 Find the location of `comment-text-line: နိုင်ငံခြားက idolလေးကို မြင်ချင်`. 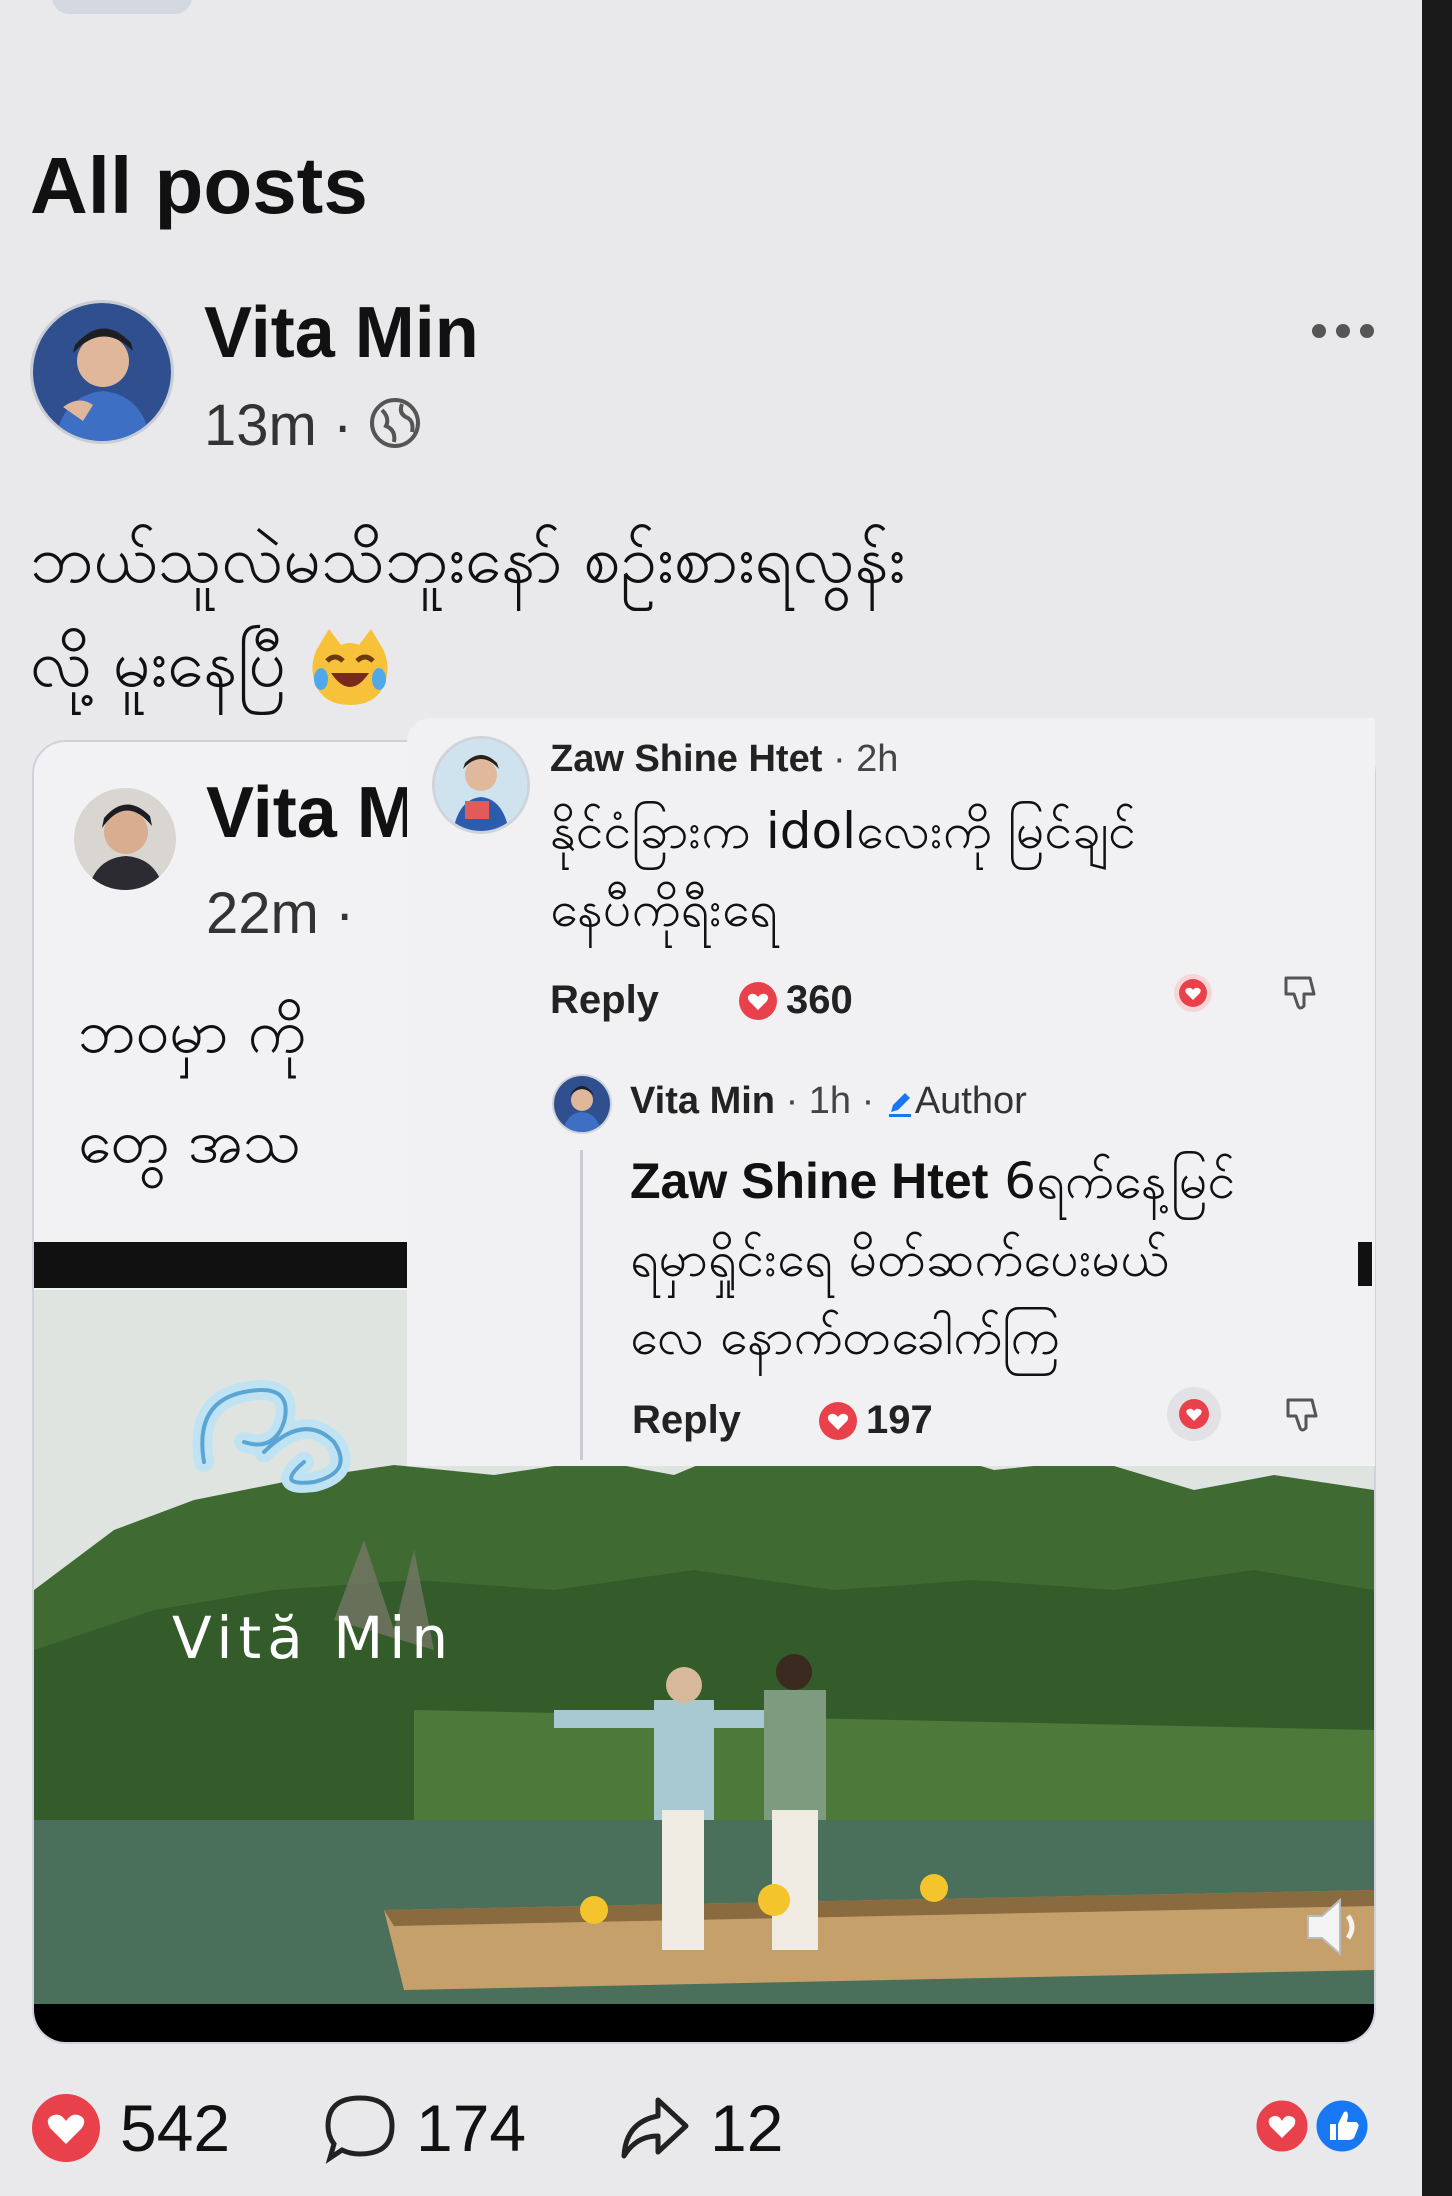

comment-text-line: နိုင်ငံခြားက idolလေးကို မြင်ချင် is located at coordinates (843, 831).